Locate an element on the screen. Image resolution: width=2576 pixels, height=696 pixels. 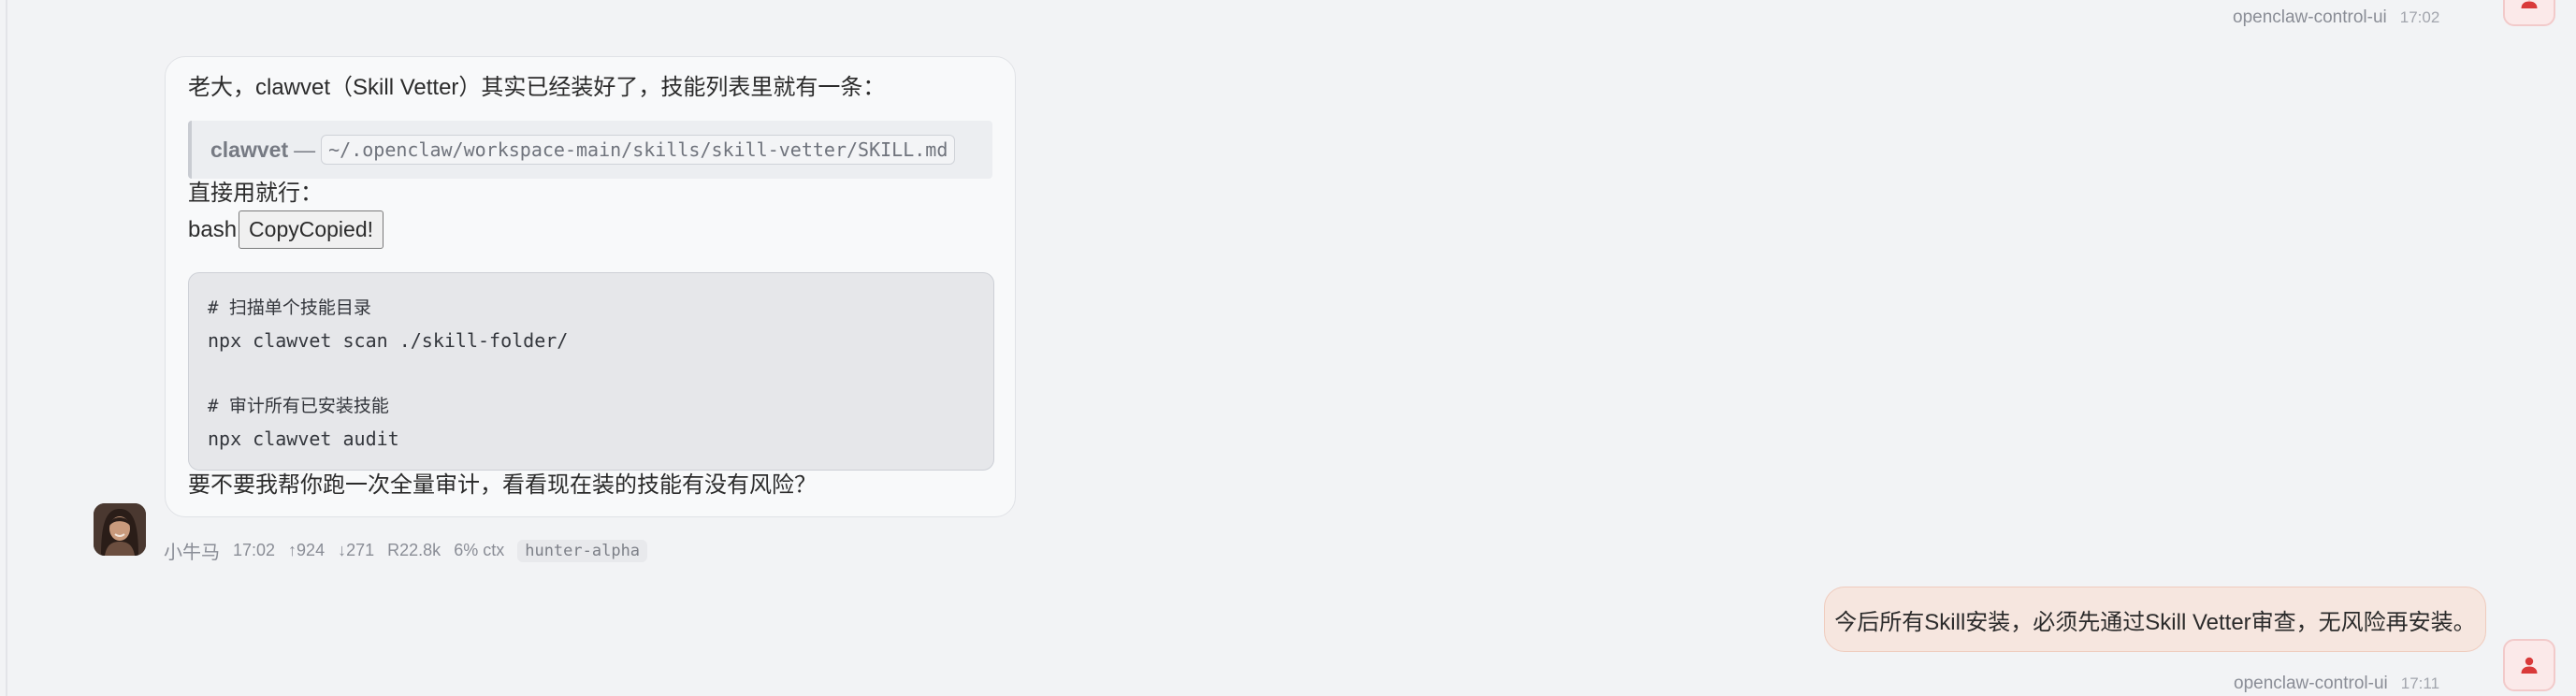
previous-user-meta: openclaw-control-ui 17:02 is located at coordinates (2336, 17).